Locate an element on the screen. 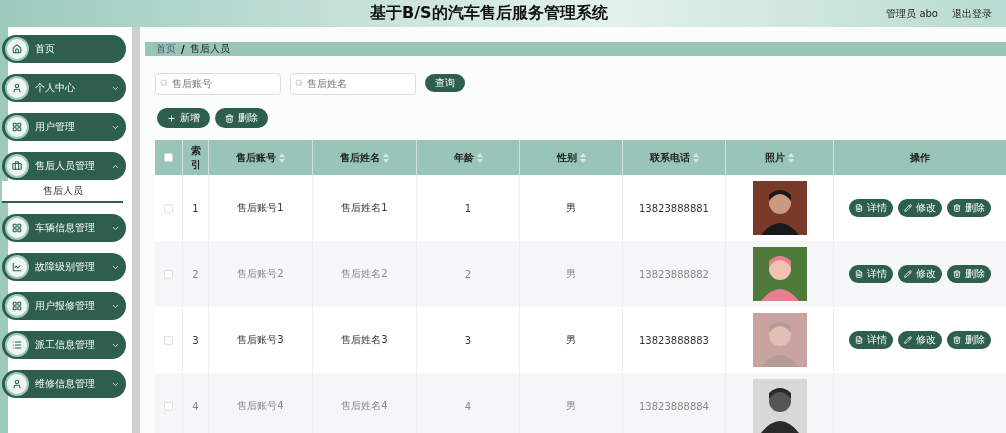 This screenshot has width=1006, height=433. nav-item: 个人中心 is located at coordinates (64, 88).